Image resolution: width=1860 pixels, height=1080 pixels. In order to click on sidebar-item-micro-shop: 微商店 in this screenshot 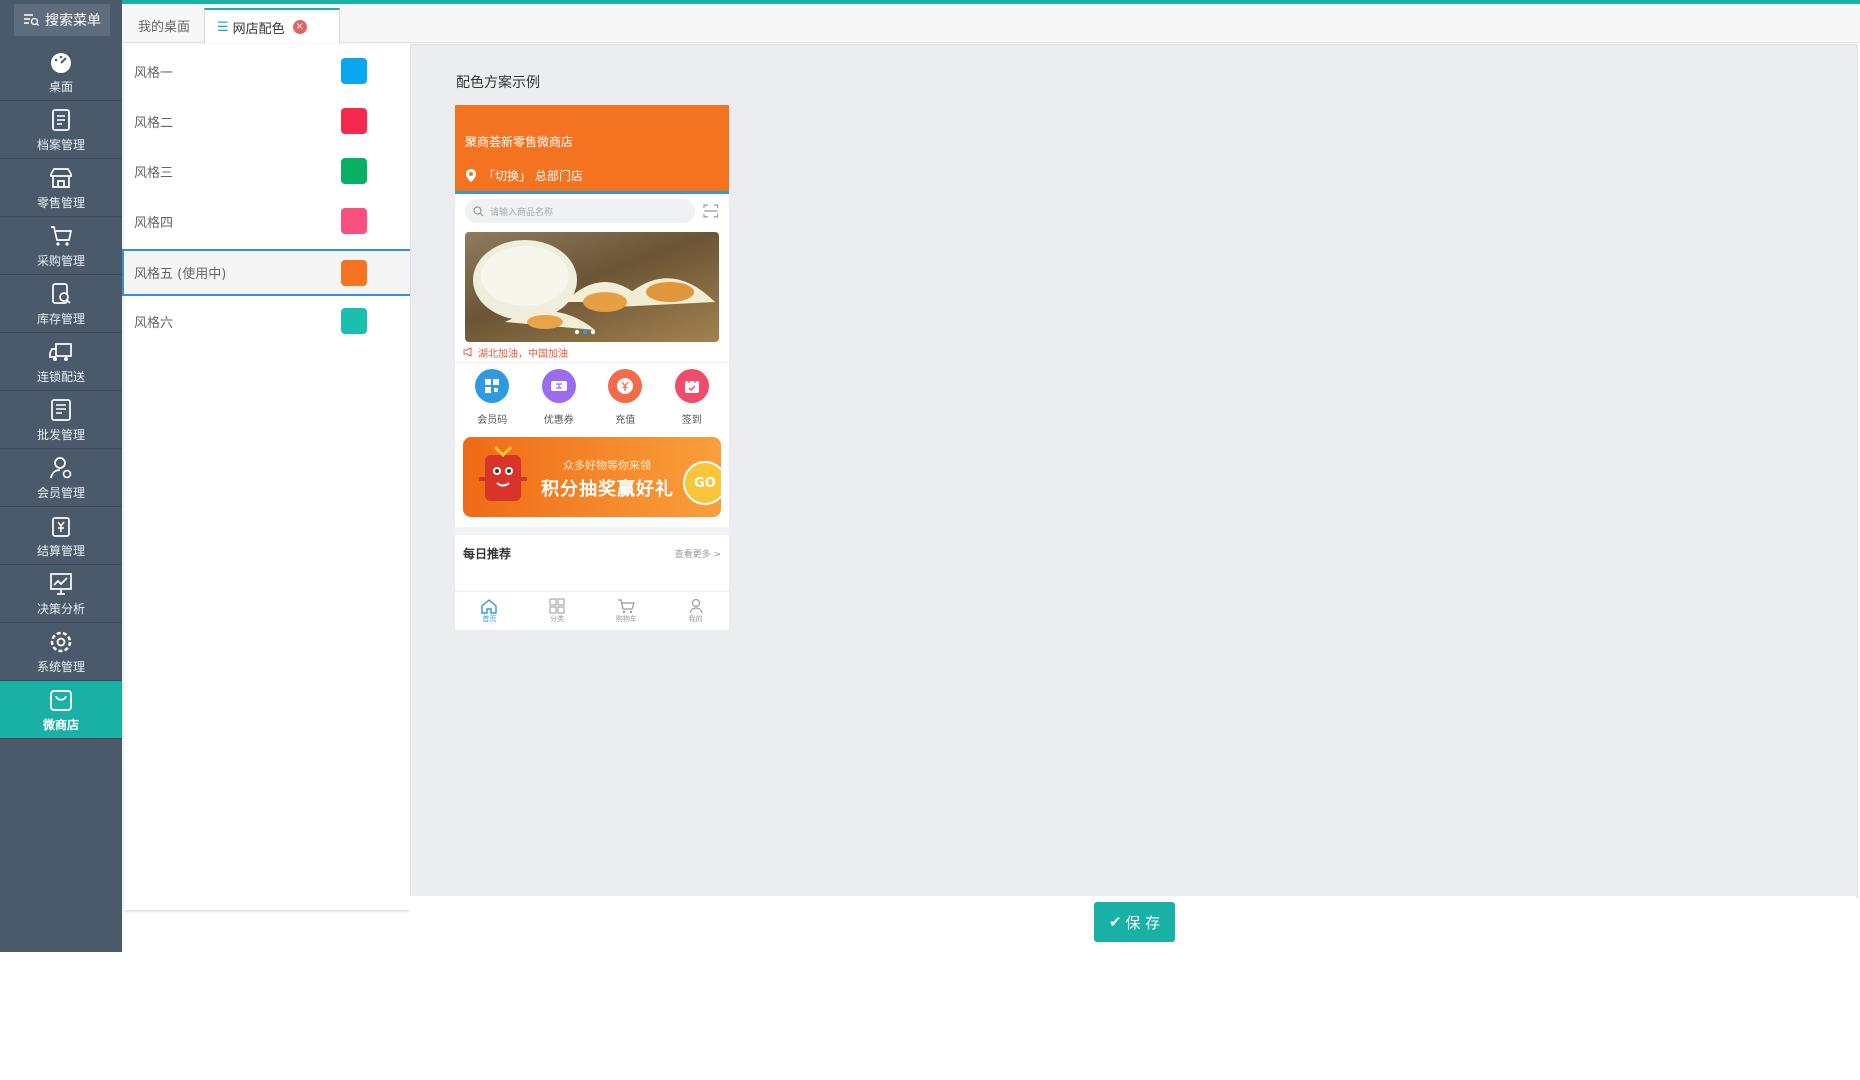, I will do `click(61, 710)`.